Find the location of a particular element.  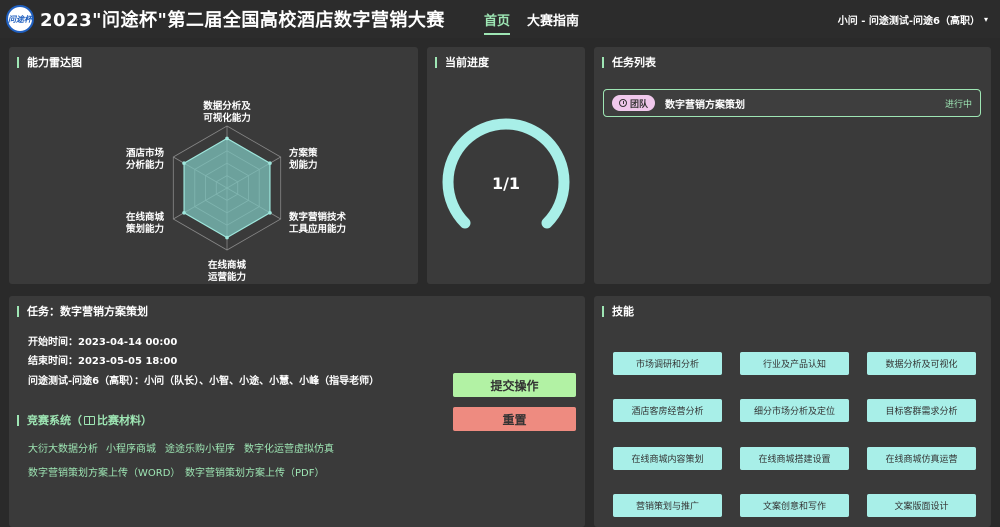

task-end-time: 结束时间：2023-05-05 18:00 is located at coordinates (103, 361).